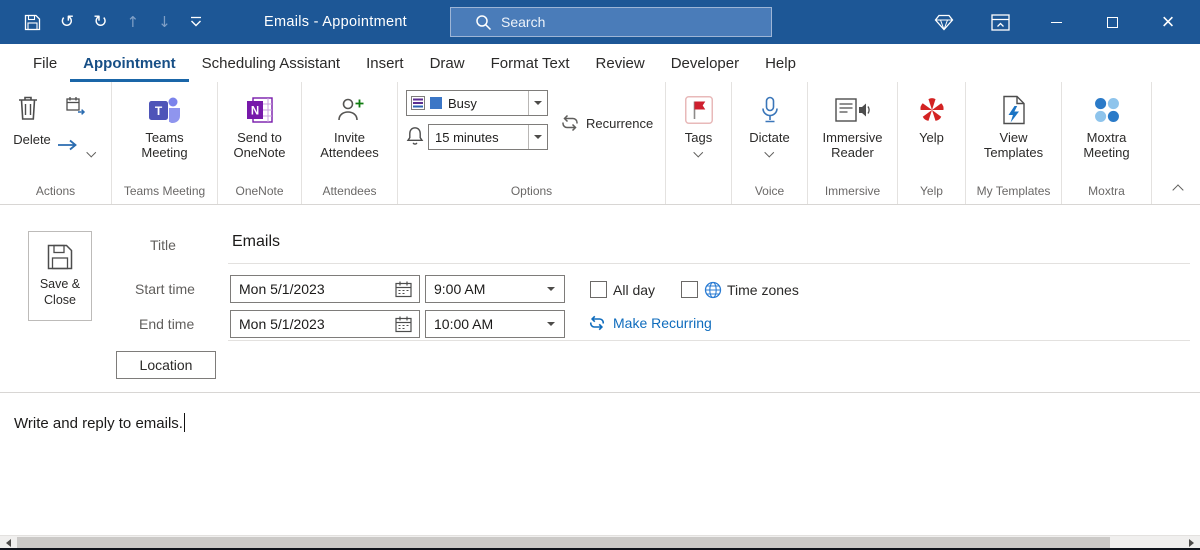 The height and width of the screenshot is (550, 1200). I want to click on next-item-icon: ↓, so click(164, 21).